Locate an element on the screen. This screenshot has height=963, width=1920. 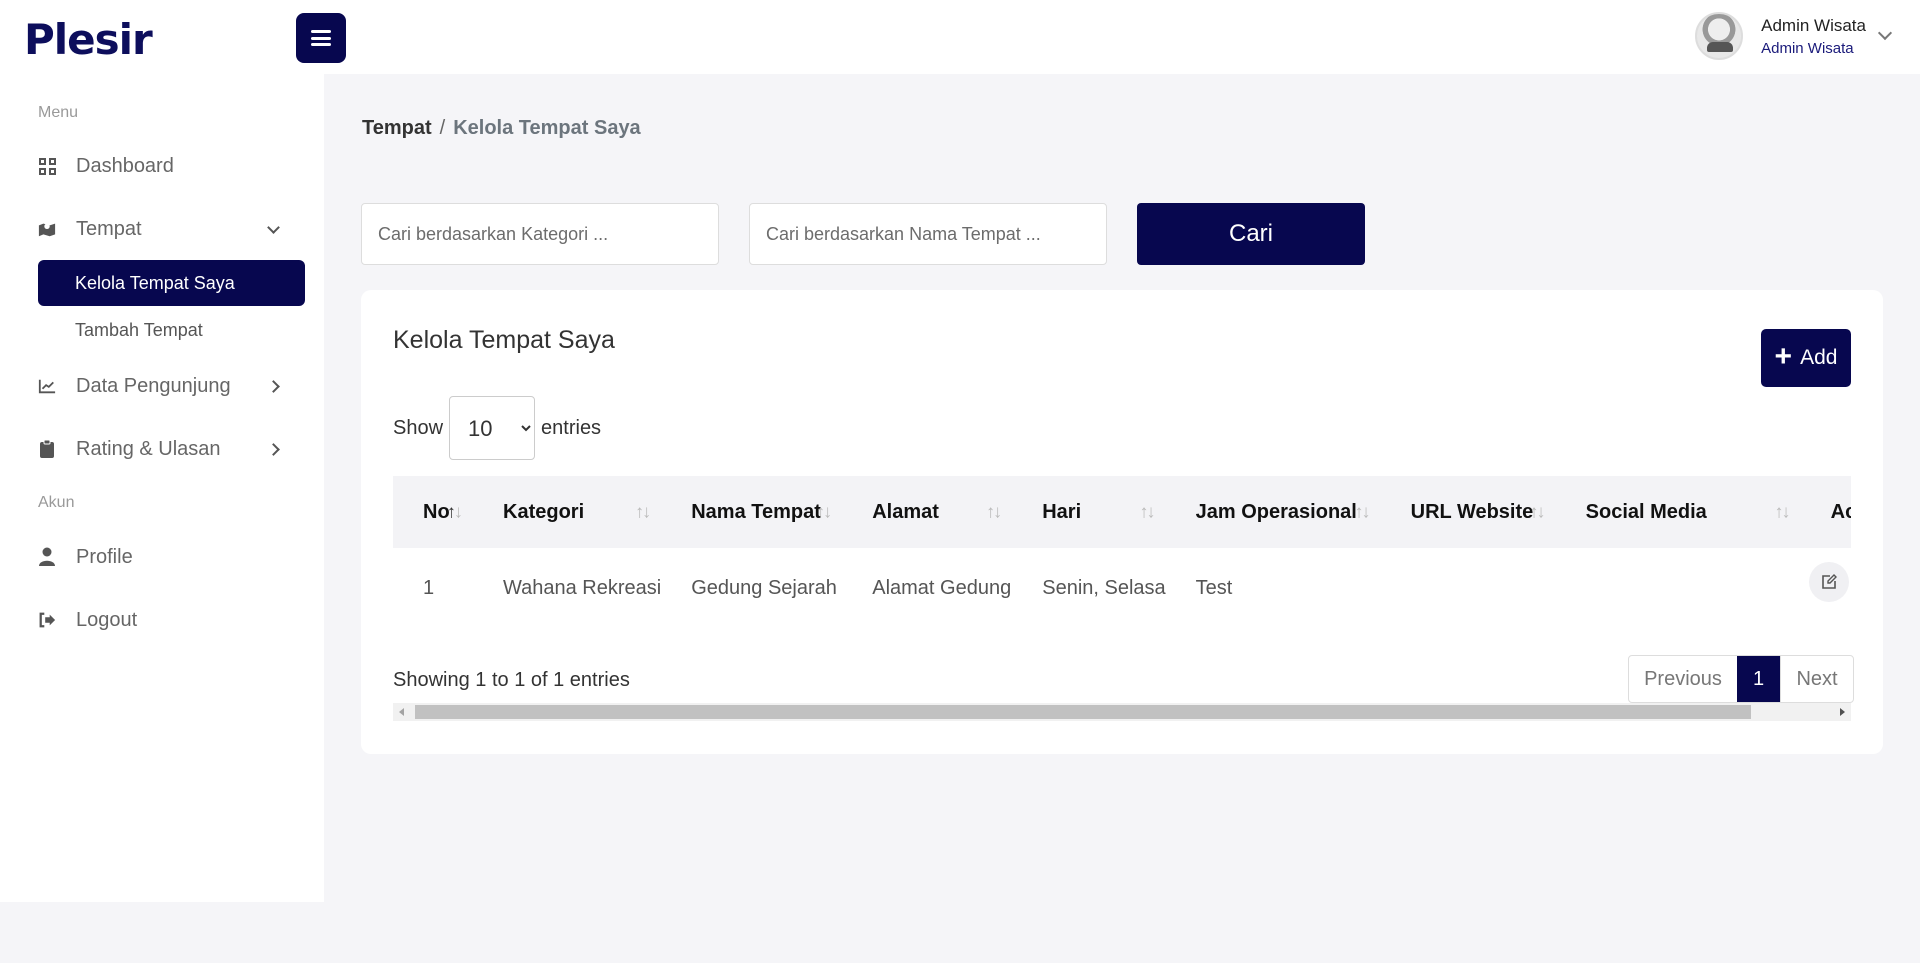
logo: Plesir is located at coordinates (88, 39).